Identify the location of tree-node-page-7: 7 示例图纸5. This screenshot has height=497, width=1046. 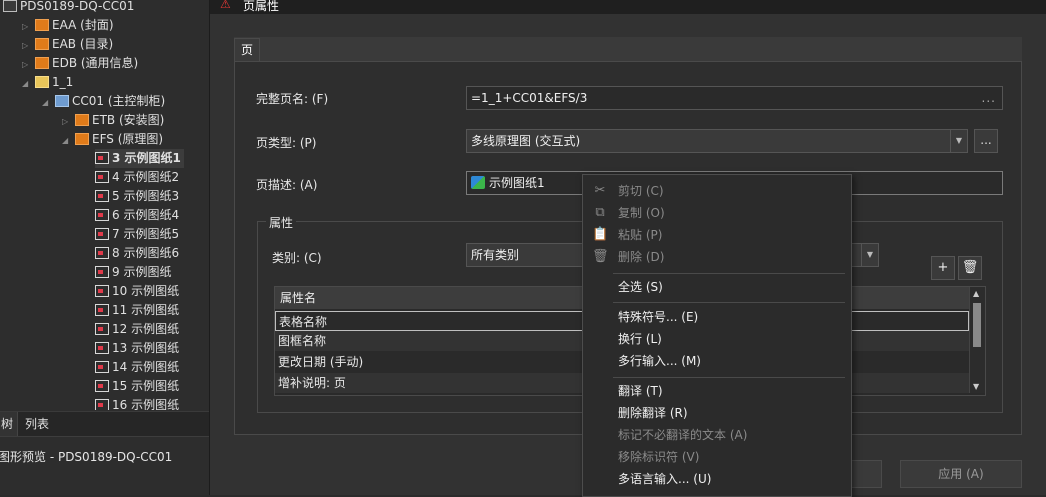
(137, 234).